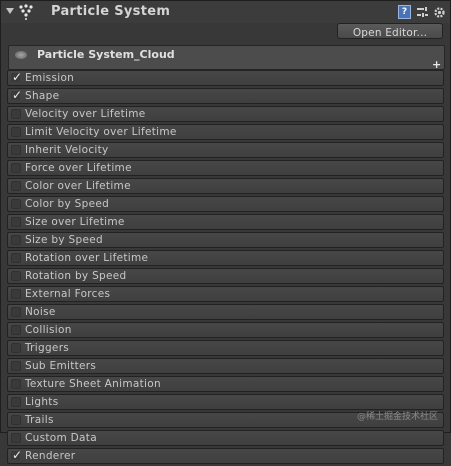 Image resolution: width=451 pixels, height=466 pixels. I want to click on module-sub-emitters: Sub Emitters, so click(225, 366).